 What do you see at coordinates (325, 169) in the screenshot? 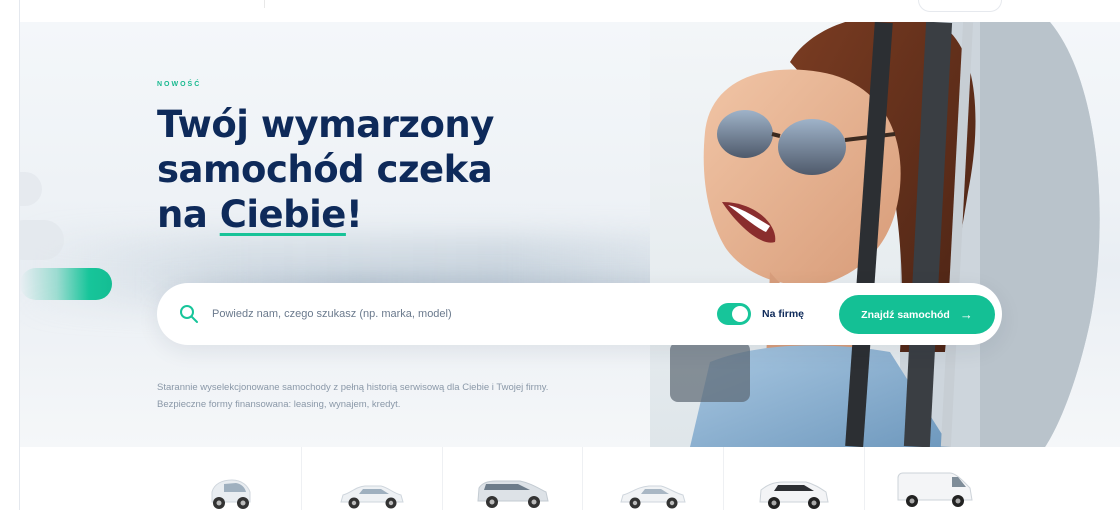
I see `headline-line: samochód czeka` at bounding box center [325, 169].